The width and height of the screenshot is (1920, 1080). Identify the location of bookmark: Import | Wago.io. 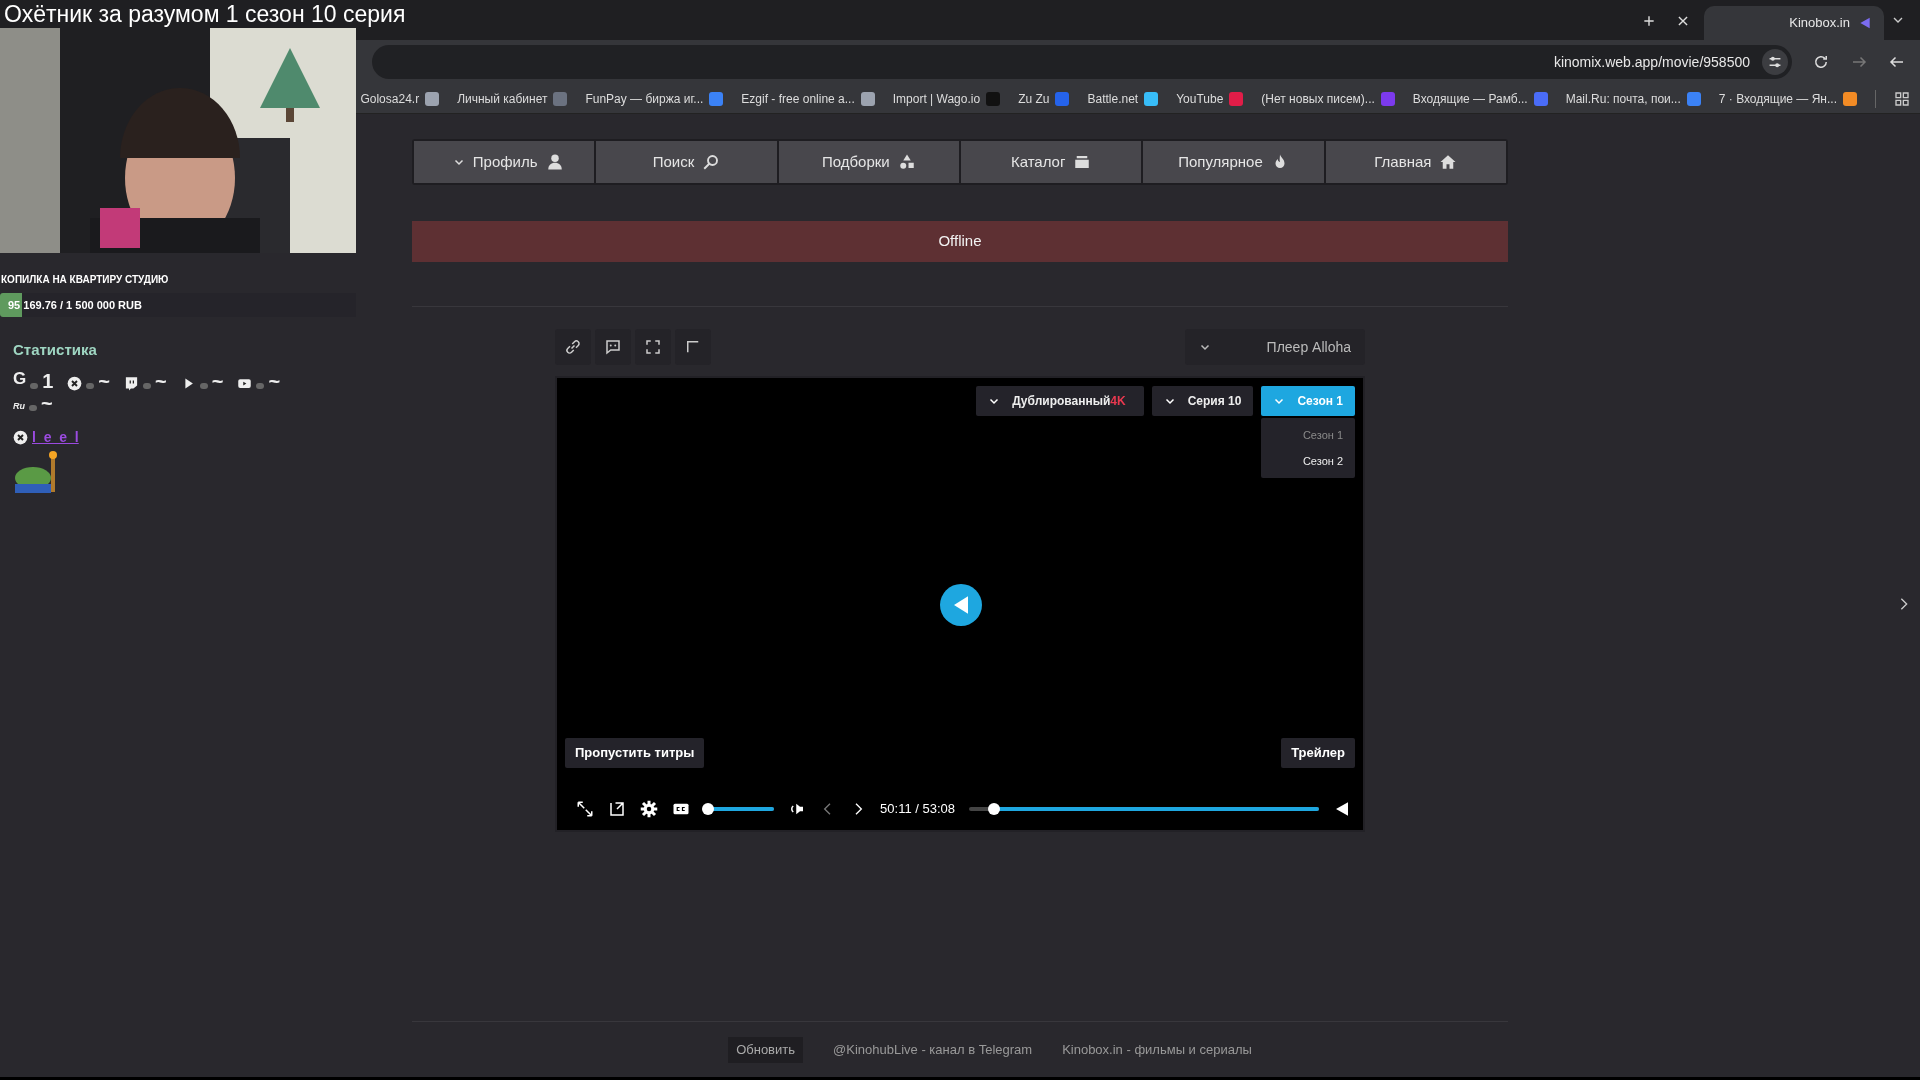
(946, 98).